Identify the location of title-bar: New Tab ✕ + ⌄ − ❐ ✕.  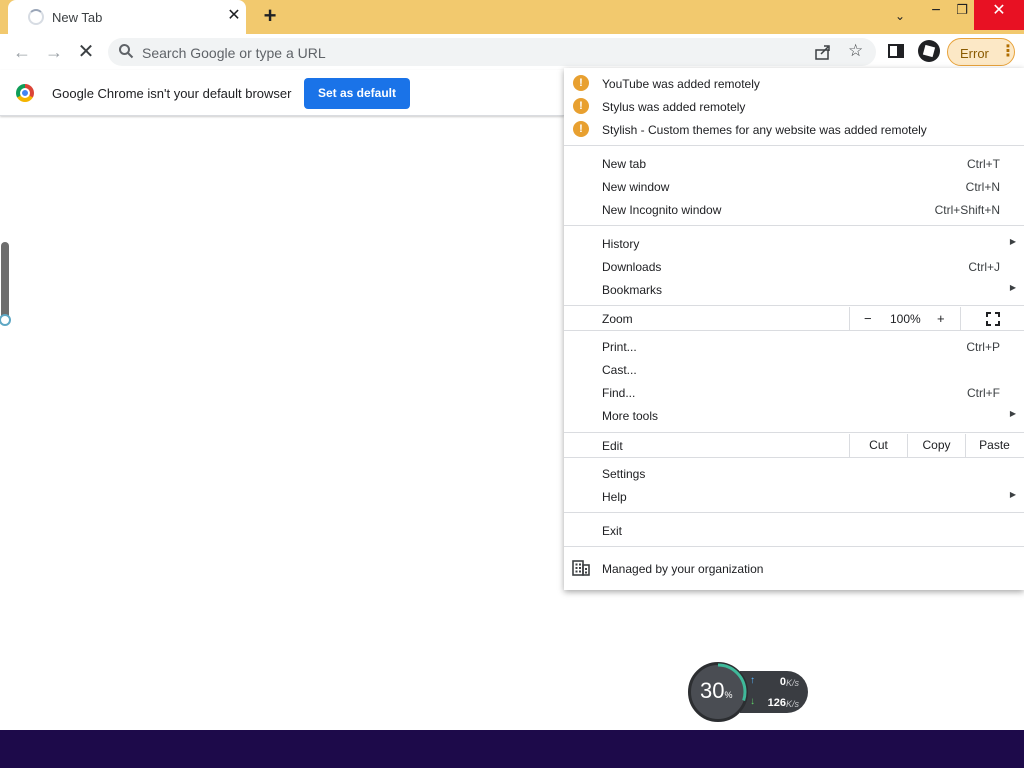
(512, 17).